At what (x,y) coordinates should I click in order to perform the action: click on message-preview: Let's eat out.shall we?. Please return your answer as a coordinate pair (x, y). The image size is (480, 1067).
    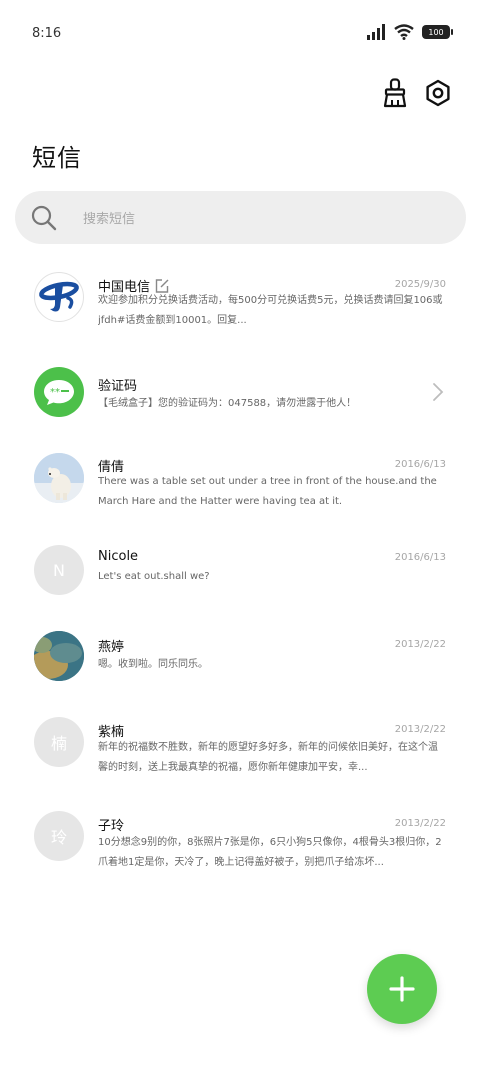
    Looking at the image, I should click on (154, 576).